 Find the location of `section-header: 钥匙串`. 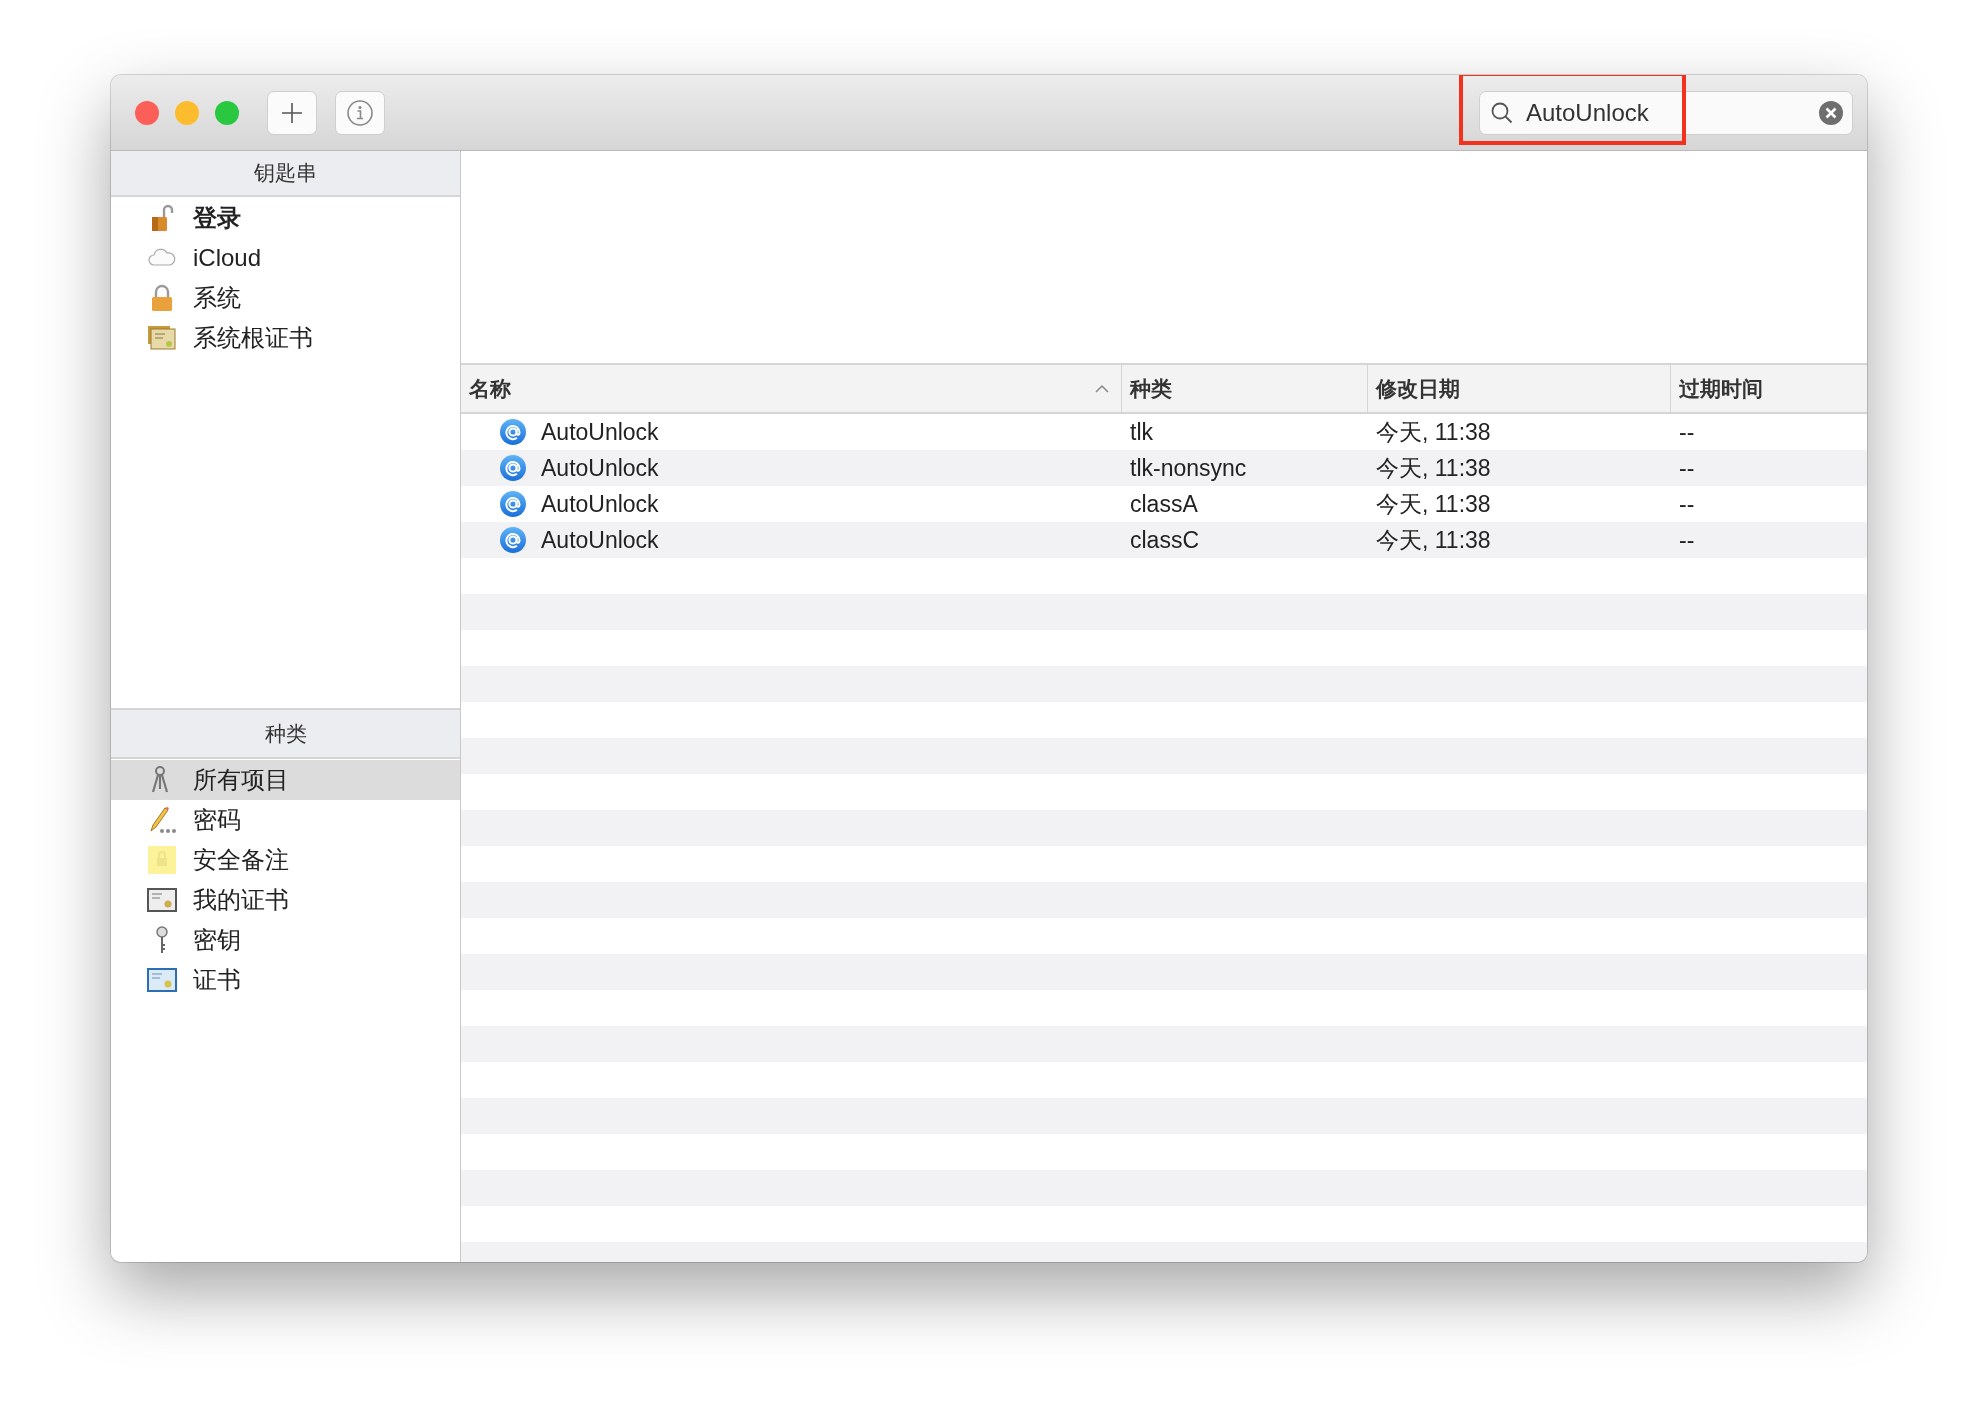

section-header: 钥匙串 is located at coordinates (285, 174).